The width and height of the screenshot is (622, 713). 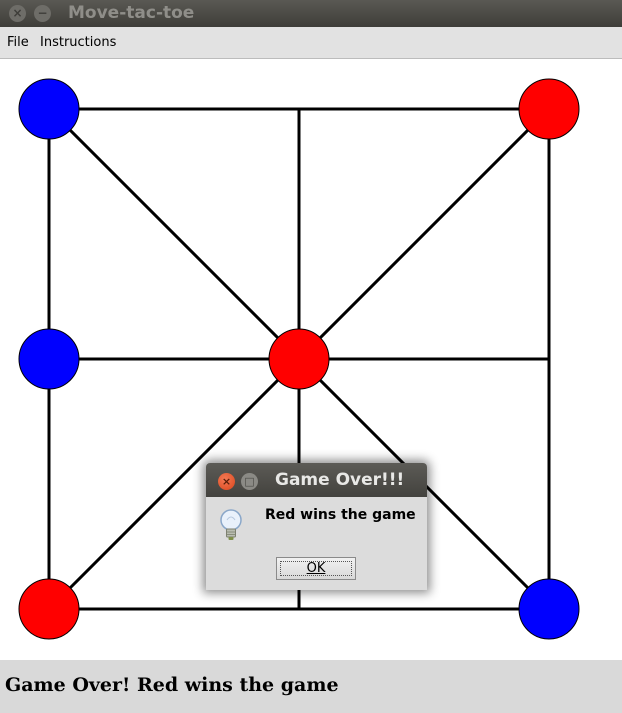 What do you see at coordinates (549, 109) in the screenshot?
I see `red-piece-top-right` at bounding box center [549, 109].